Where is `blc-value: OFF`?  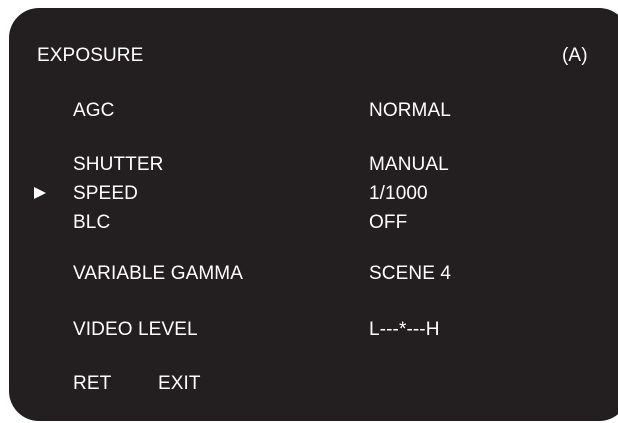 blc-value: OFF is located at coordinates (388, 222).